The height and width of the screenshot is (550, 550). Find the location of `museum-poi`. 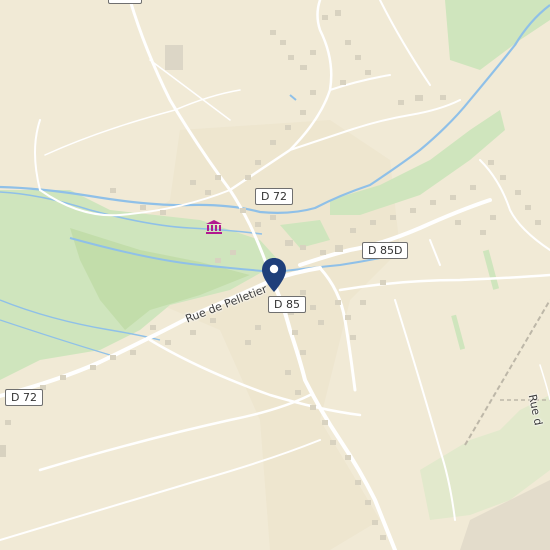

museum-poi is located at coordinates (214, 227).